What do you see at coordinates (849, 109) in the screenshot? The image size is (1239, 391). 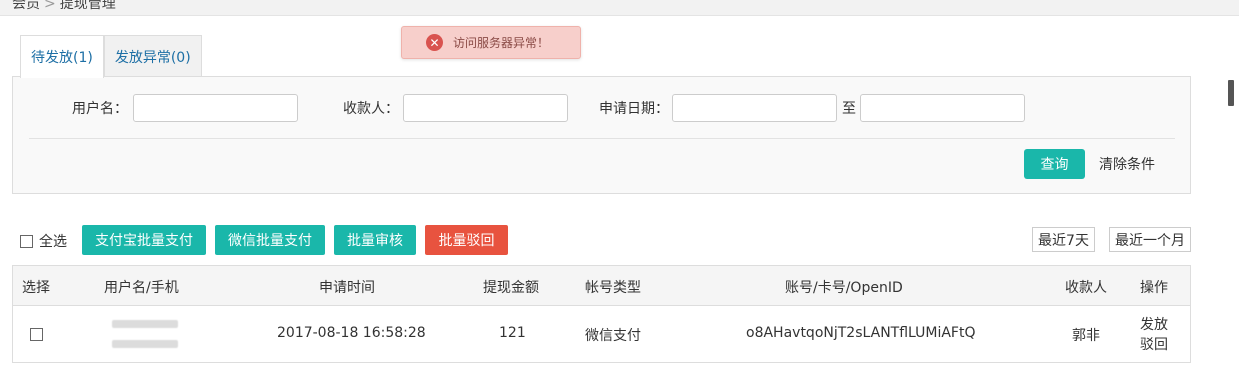 I see `date-to-label: 至` at bounding box center [849, 109].